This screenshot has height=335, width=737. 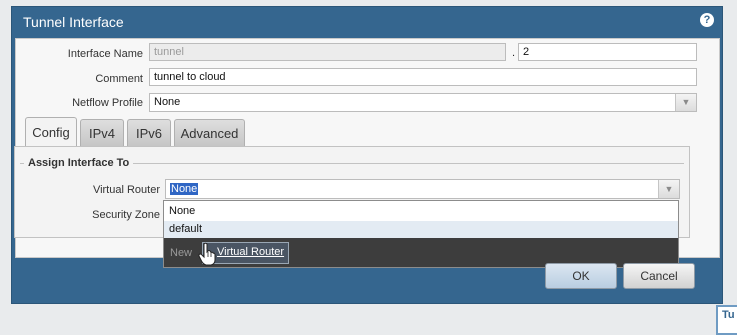 What do you see at coordinates (423, 102) in the screenshot?
I see `netflow-profile-select: None ▼` at bounding box center [423, 102].